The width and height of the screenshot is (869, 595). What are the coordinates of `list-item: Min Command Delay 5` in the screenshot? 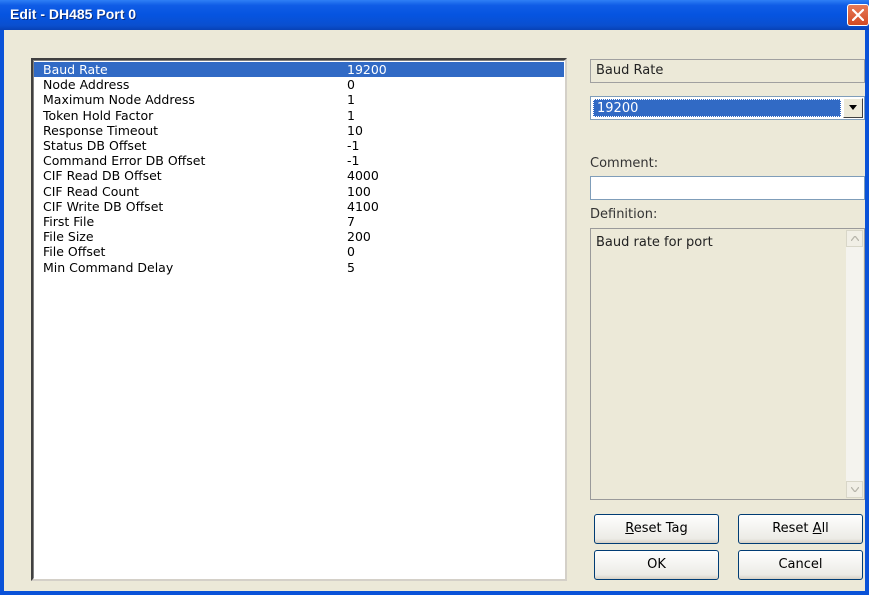 It's located at (299, 267).